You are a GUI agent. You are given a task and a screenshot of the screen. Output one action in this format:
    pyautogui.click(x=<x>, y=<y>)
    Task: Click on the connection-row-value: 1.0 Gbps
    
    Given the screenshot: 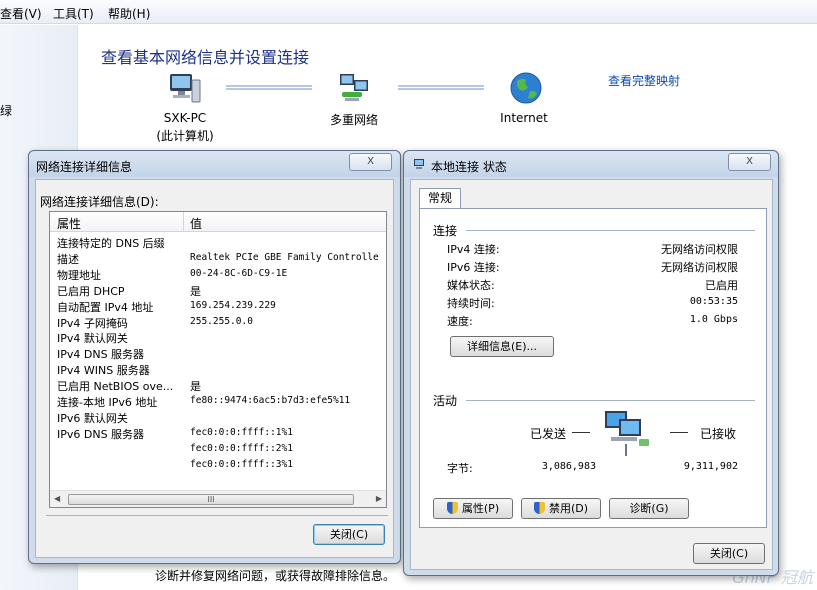 What is the action you would take?
    pyautogui.click(x=713, y=319)
    